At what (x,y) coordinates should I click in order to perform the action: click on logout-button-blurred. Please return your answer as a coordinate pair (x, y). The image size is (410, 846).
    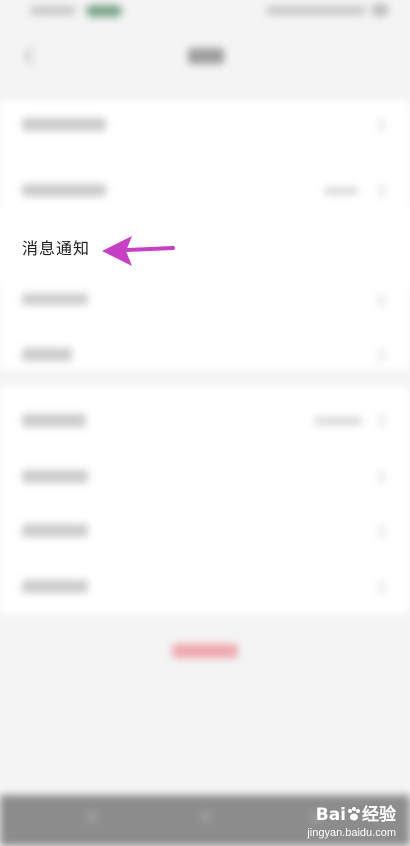
    Looking at the image, I should click on (205, 651).